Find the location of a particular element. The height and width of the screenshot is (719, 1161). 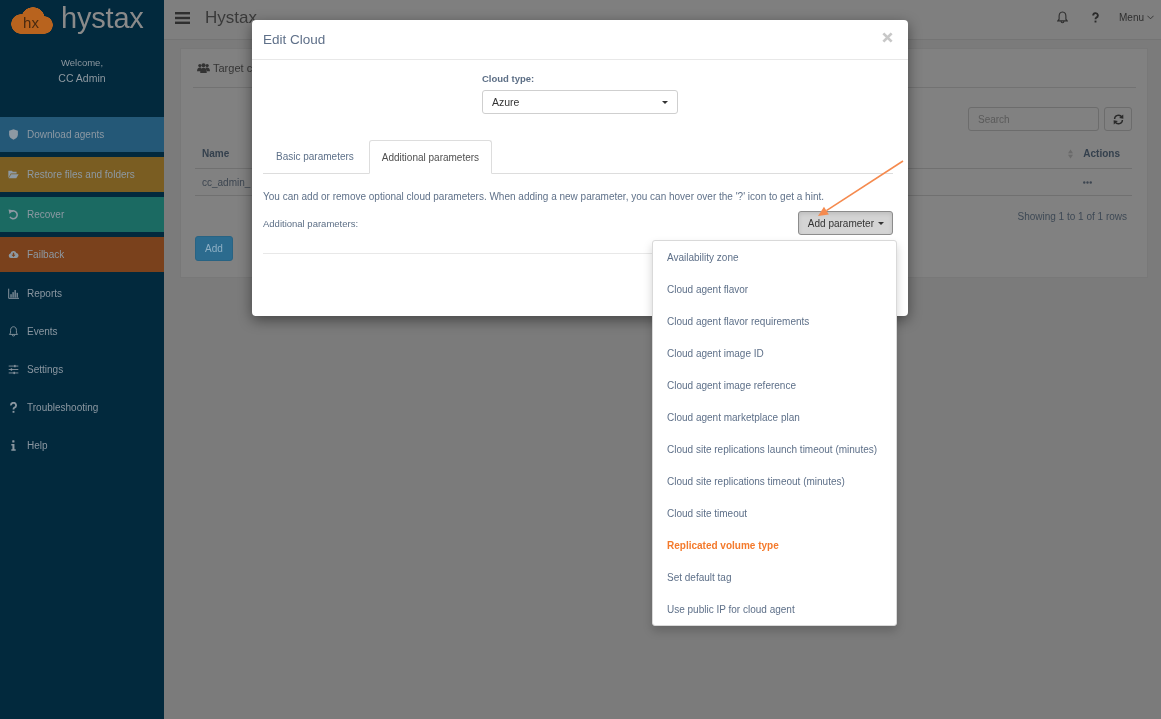

pagination-info: Showing 1 to 1 of 1 rows is located at coordinates (1072, 216).